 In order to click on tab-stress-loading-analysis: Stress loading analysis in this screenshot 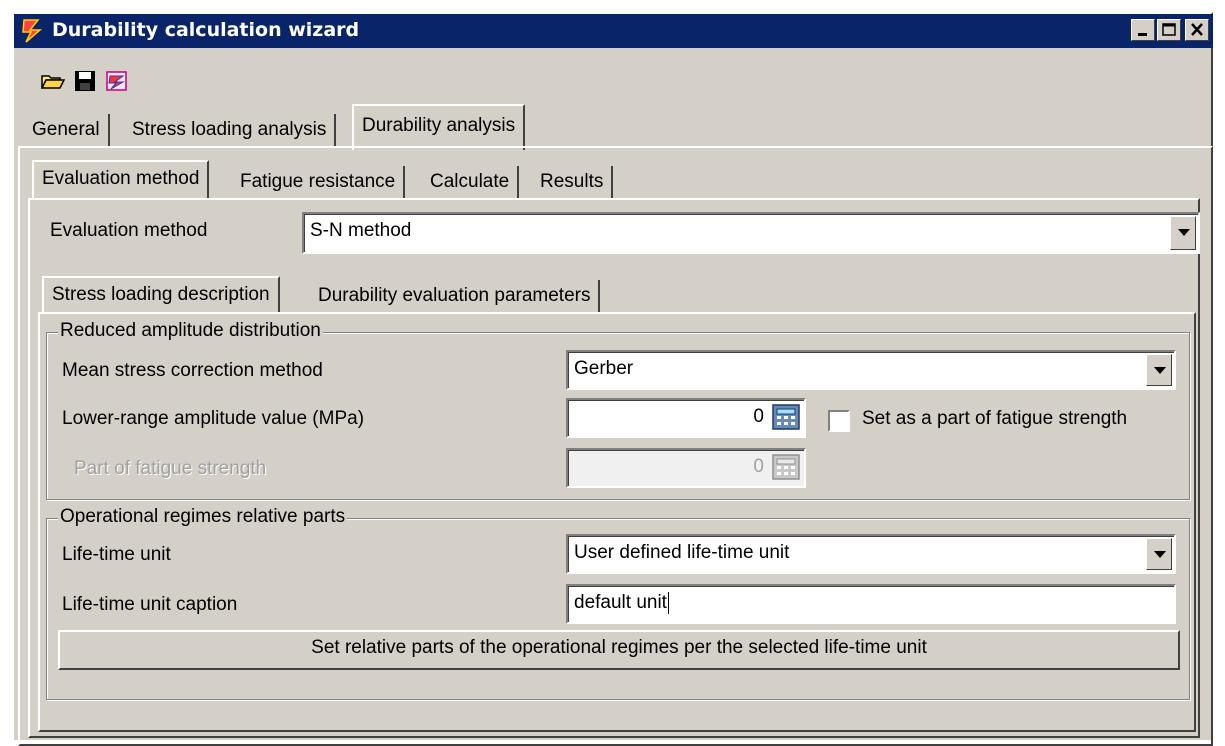, I will do `click(230, 131)`.